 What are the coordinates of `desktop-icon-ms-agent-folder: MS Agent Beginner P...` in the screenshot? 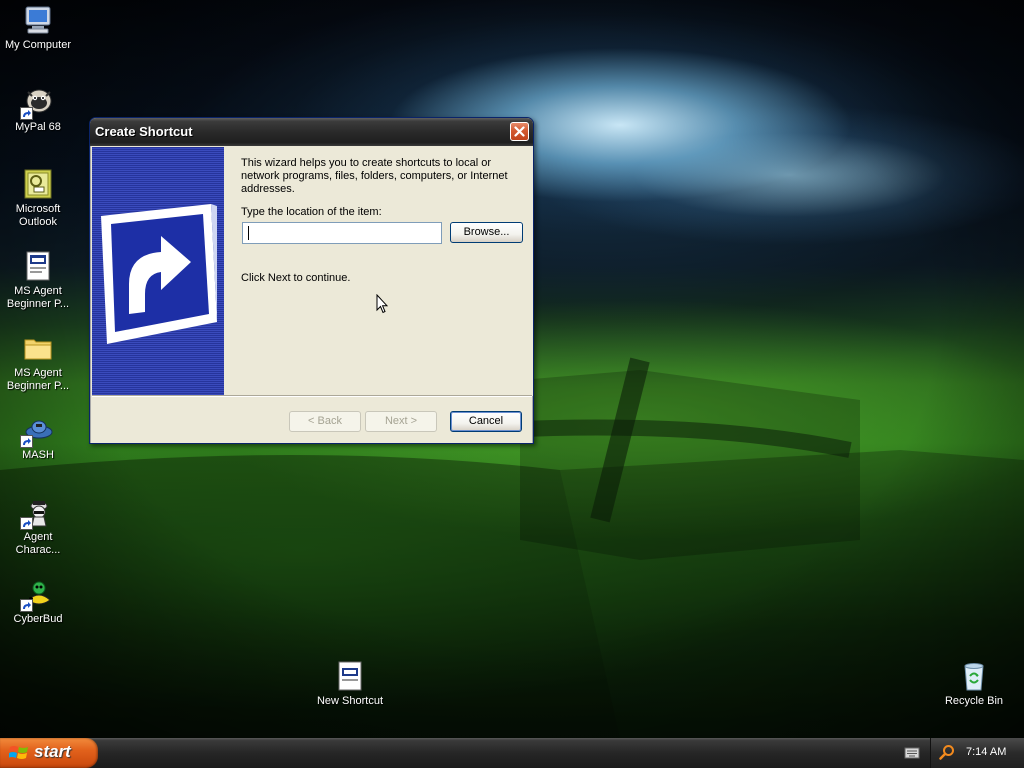 It's located at (38, 362).